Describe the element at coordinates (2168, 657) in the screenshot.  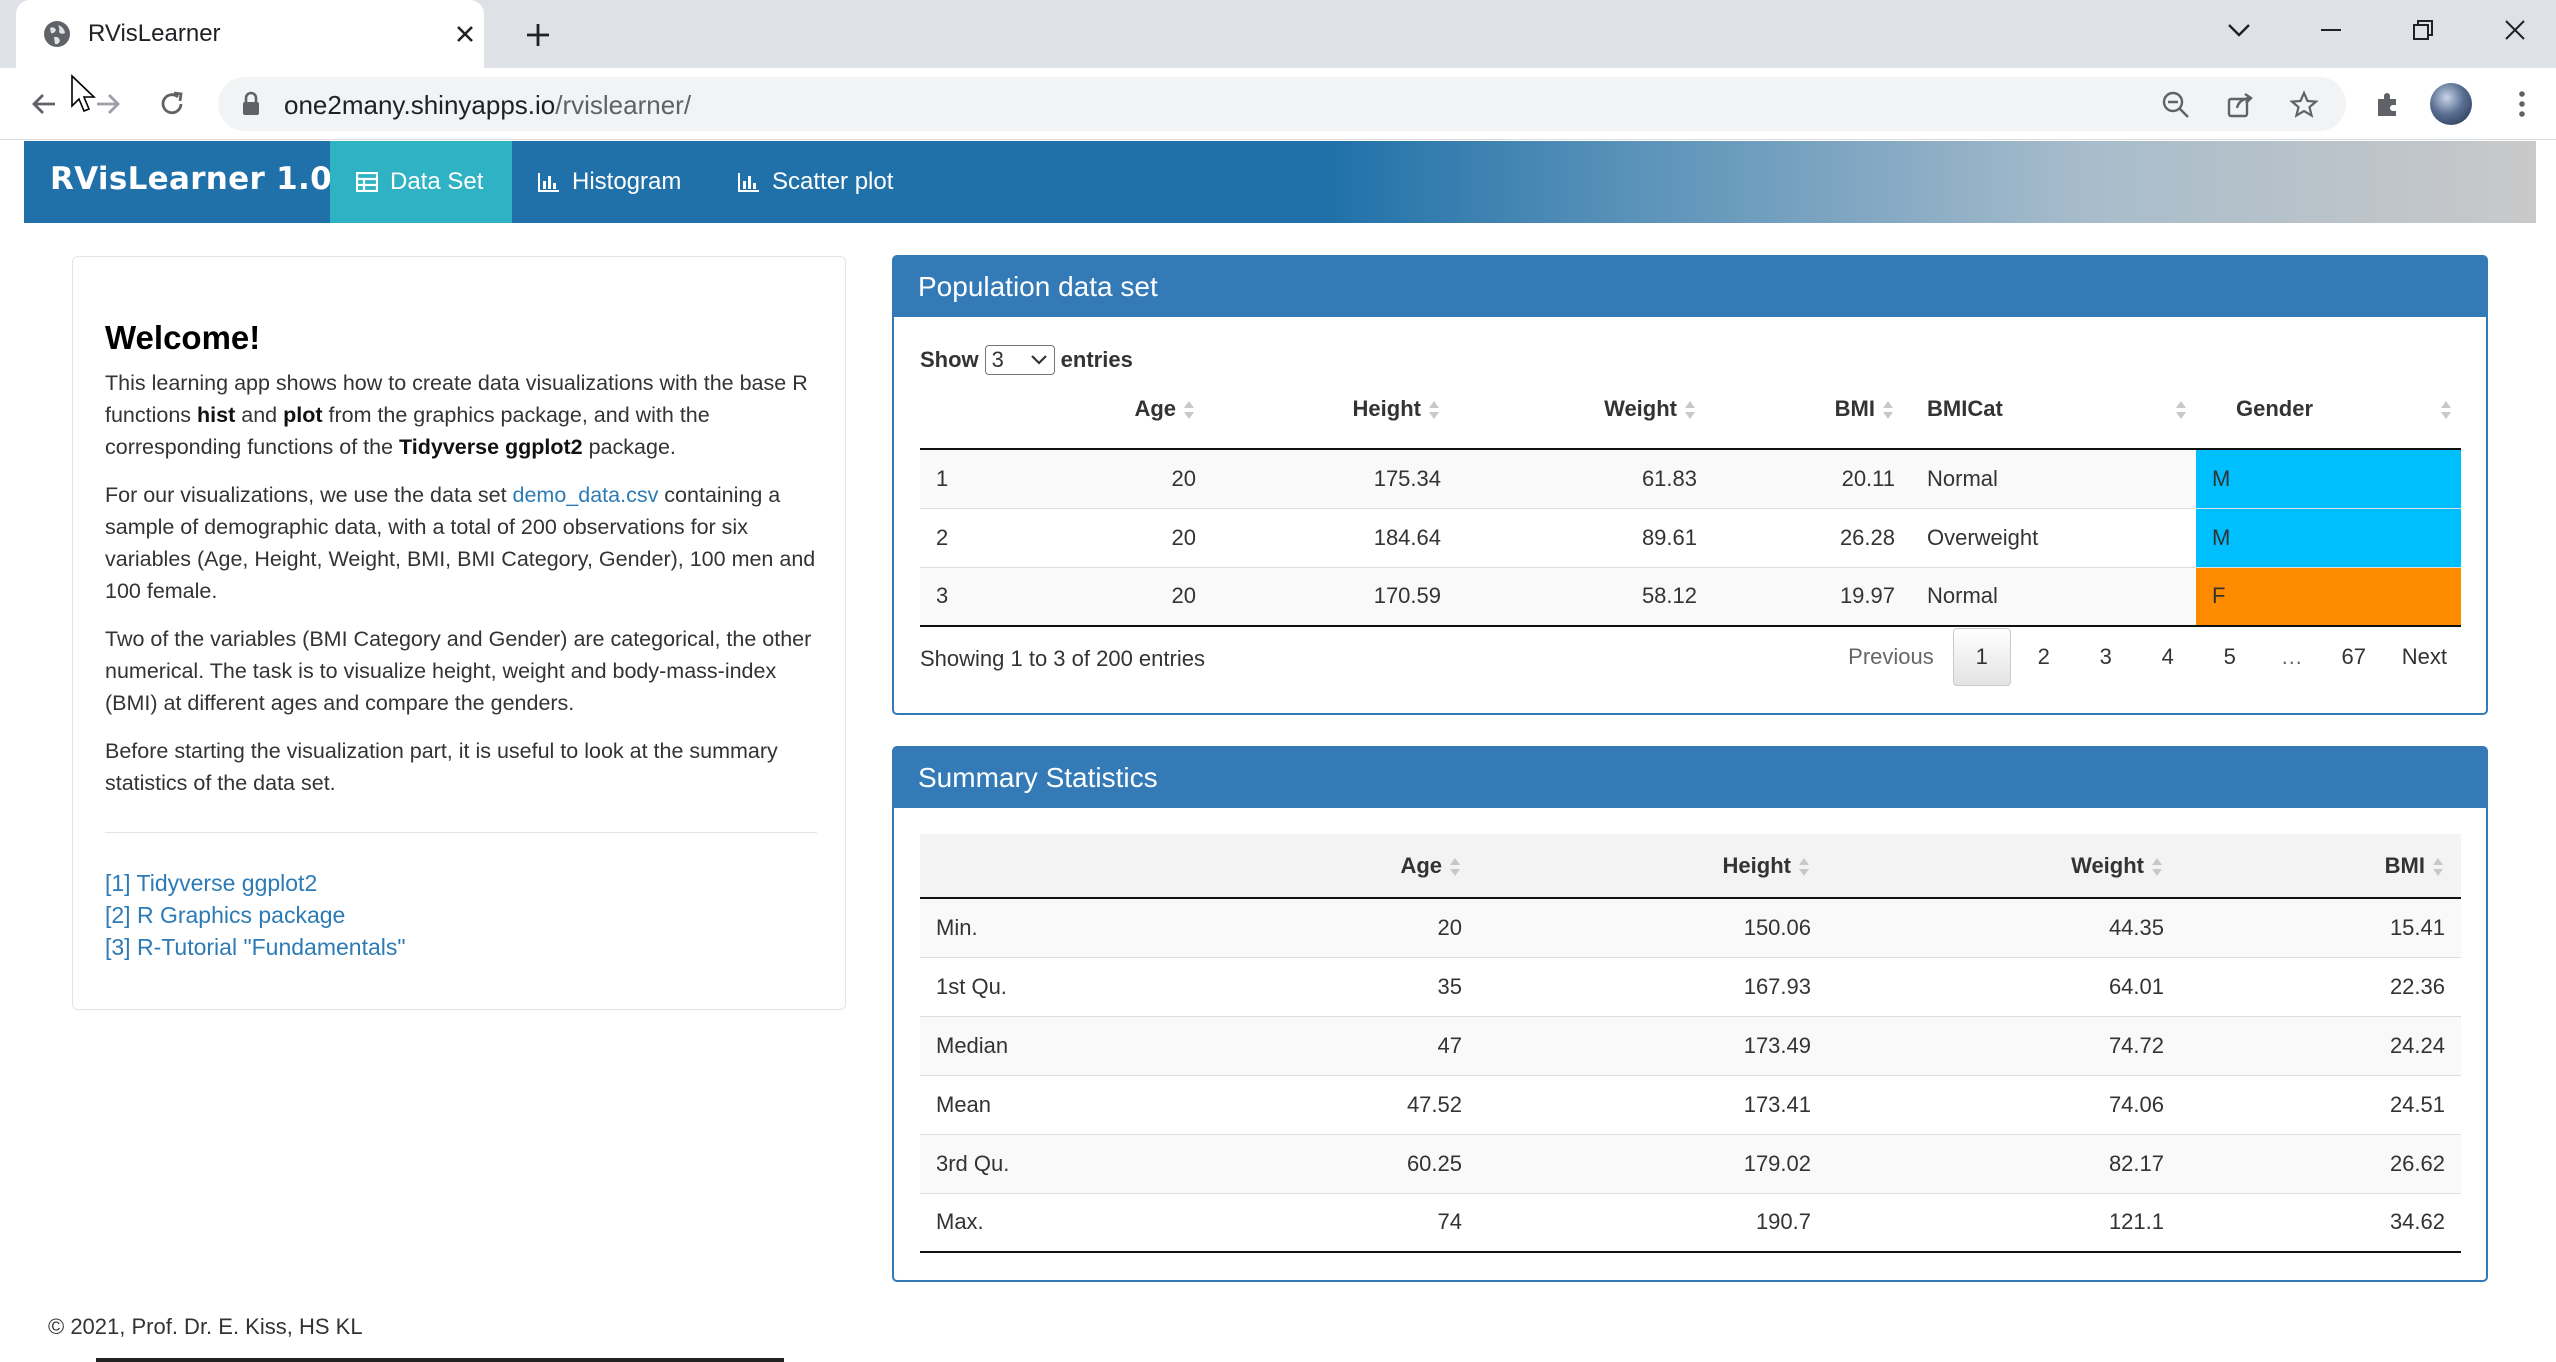
I see `page-button: 4` at that location.